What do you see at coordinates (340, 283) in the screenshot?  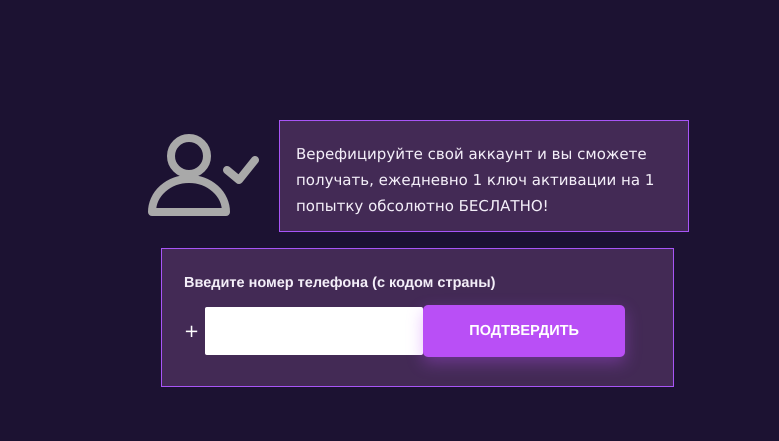 I see `phone-label: Введите номер телефона (с кодом страны)` at bounding box center [340, 283].